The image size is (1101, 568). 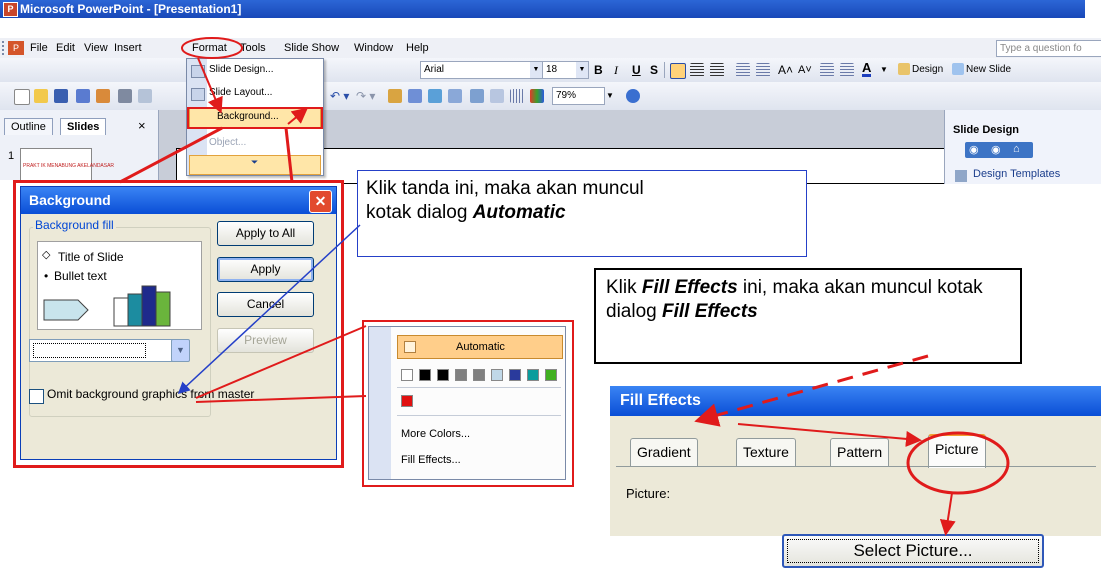 I want to click on connector-right, so click(x=289, y=155).